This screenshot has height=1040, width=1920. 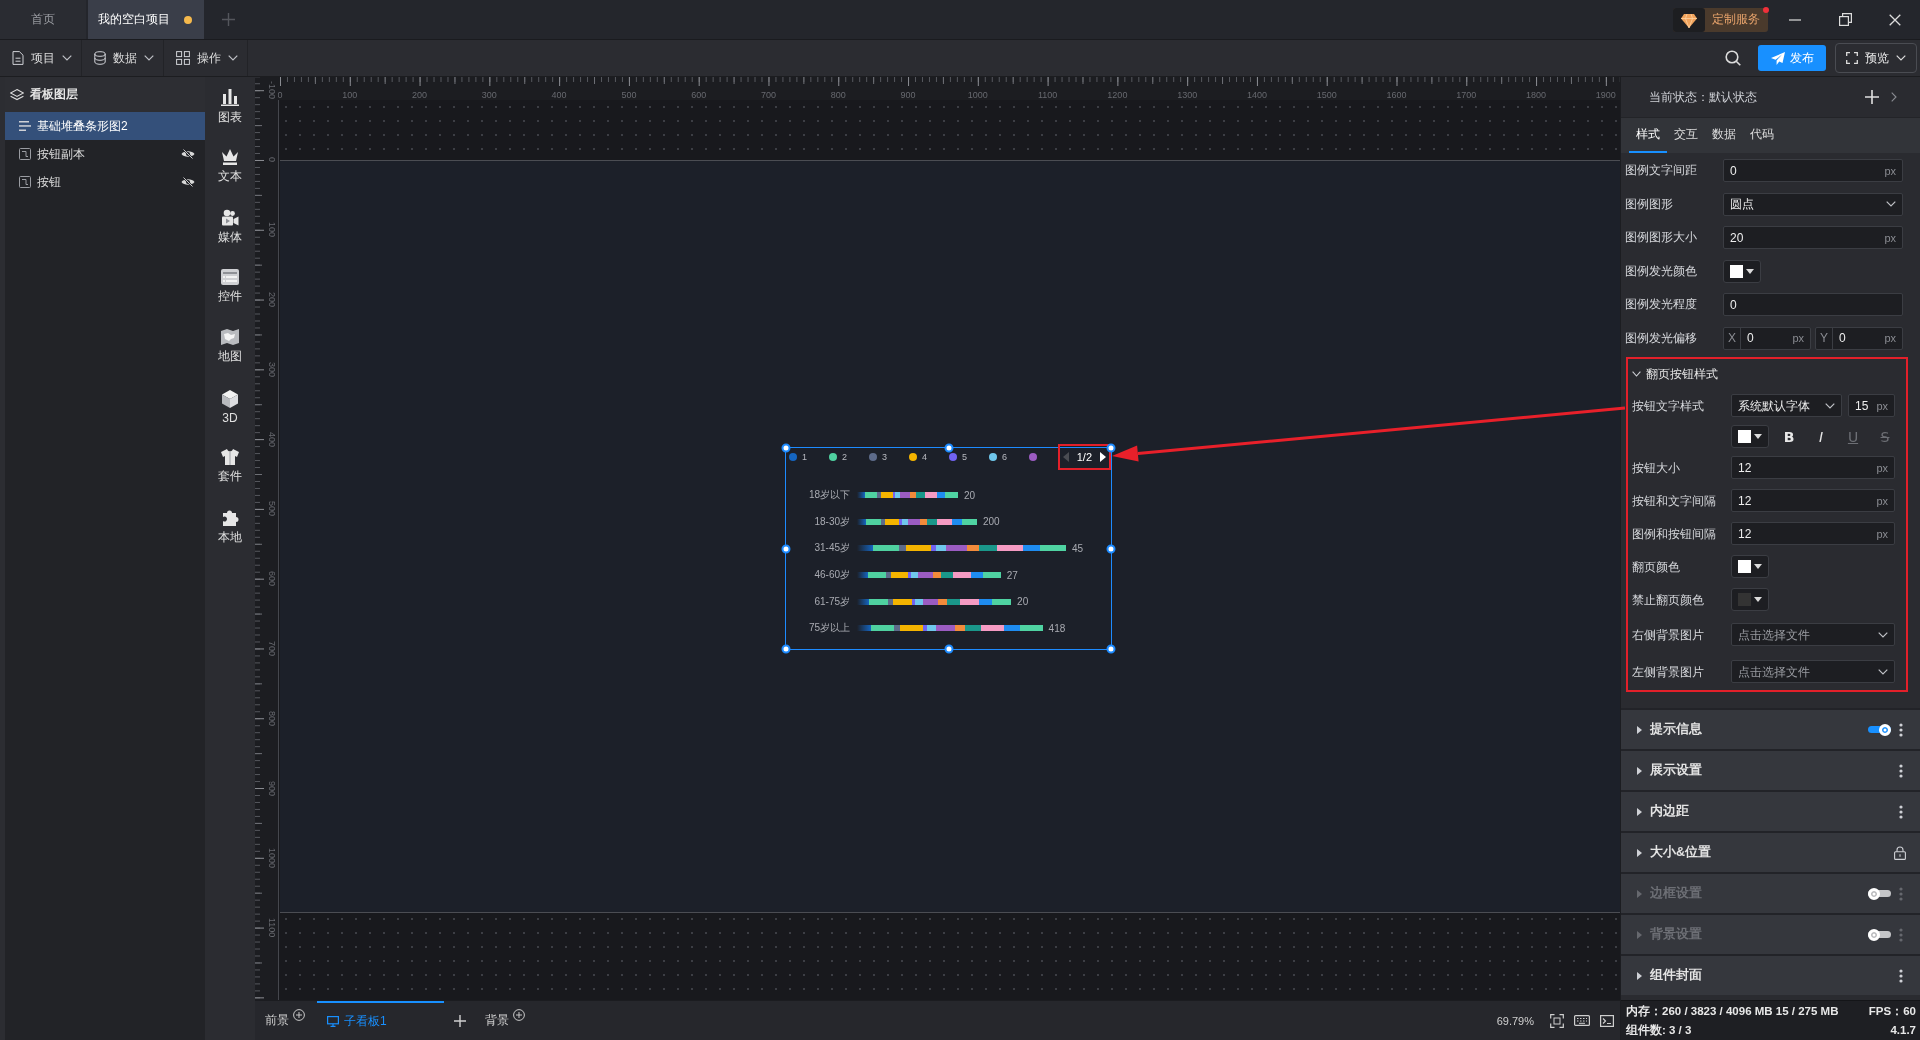 What do you see at coordinates (1103, 457) in the screenshot?
I see `next-arrow-icon` at bounding box center [1103, 457].